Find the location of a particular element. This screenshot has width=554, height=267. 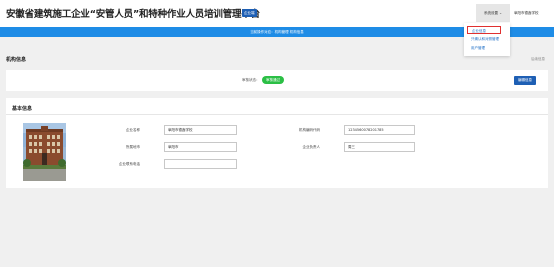

contact-label: 企业联系电话 is located at coordinates (129, 164).